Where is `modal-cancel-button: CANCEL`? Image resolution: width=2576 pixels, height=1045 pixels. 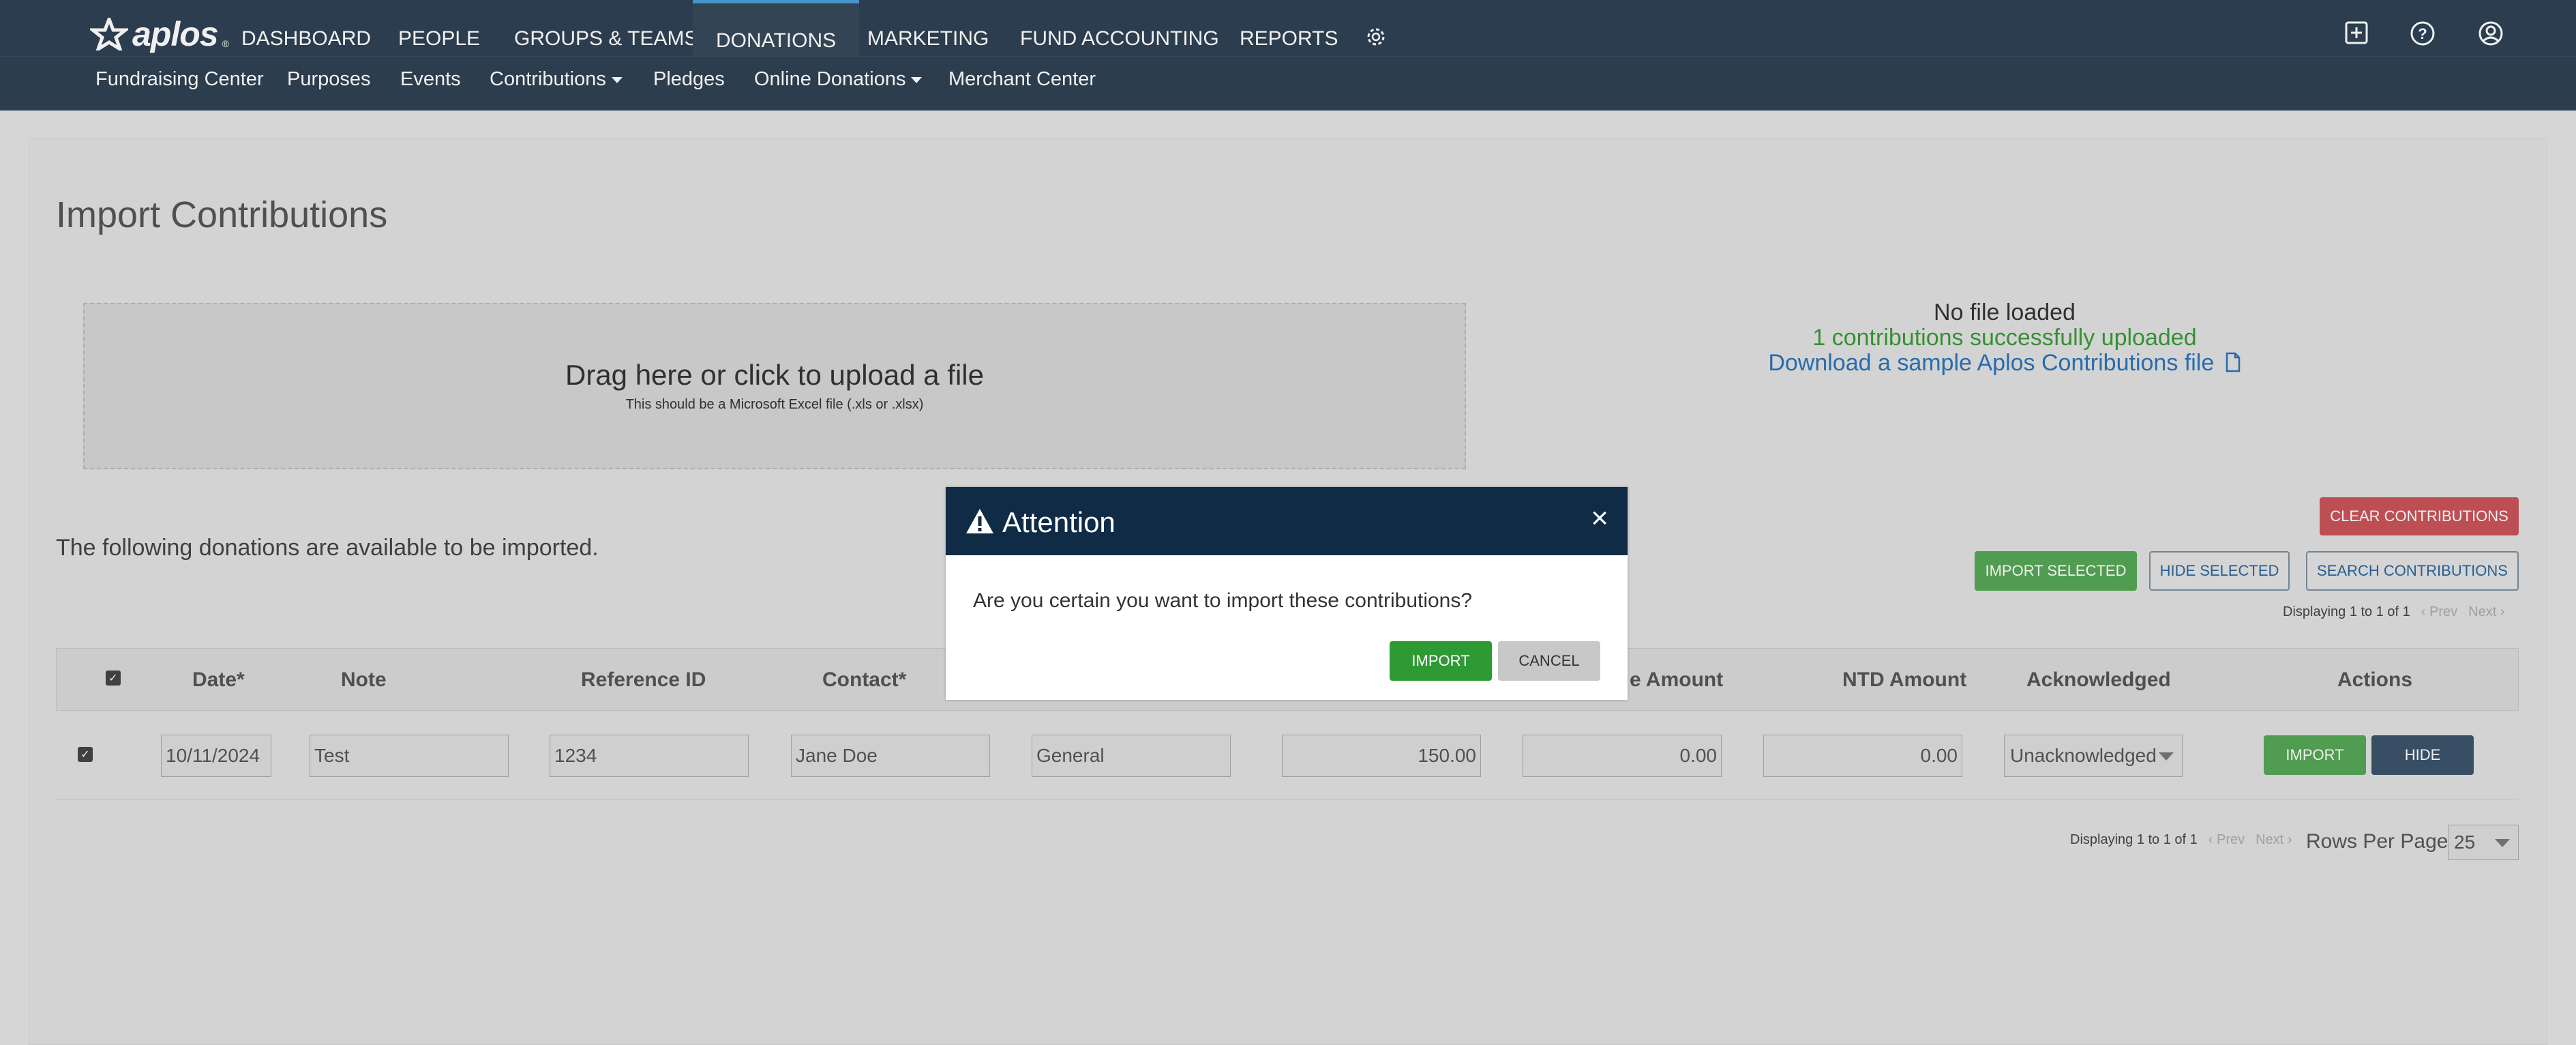 modal-cancel-button: CANCEL is located at coordinates (1549, 661).